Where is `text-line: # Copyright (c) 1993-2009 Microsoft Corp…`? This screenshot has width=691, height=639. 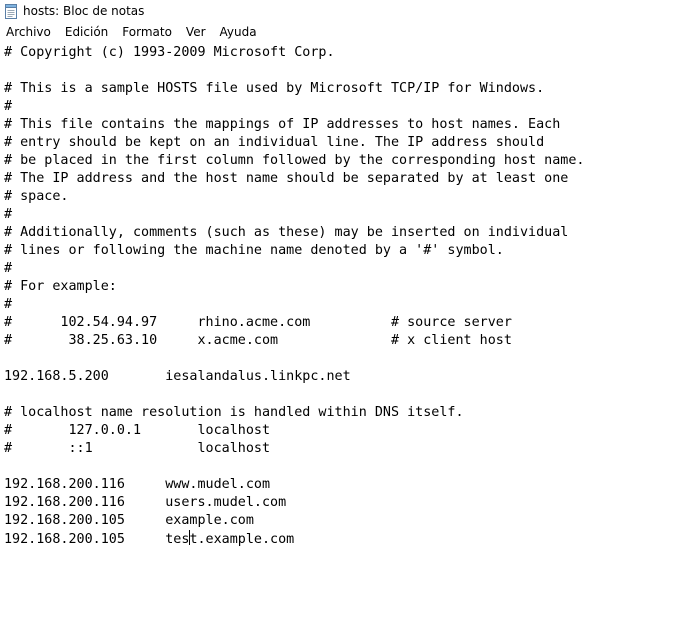
text-line: # Copyright (c) 1993-2009 Microsoft Corp… is located at coordinates (169, 52).